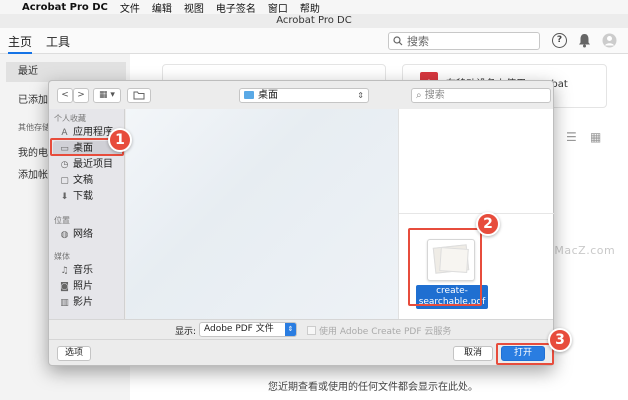 This screenshot has width=628, height=400. What do you see at coordinates (83, 196) in the screenshot?
I see `sidebar-label: 下载` at bounding box center [83, 196].